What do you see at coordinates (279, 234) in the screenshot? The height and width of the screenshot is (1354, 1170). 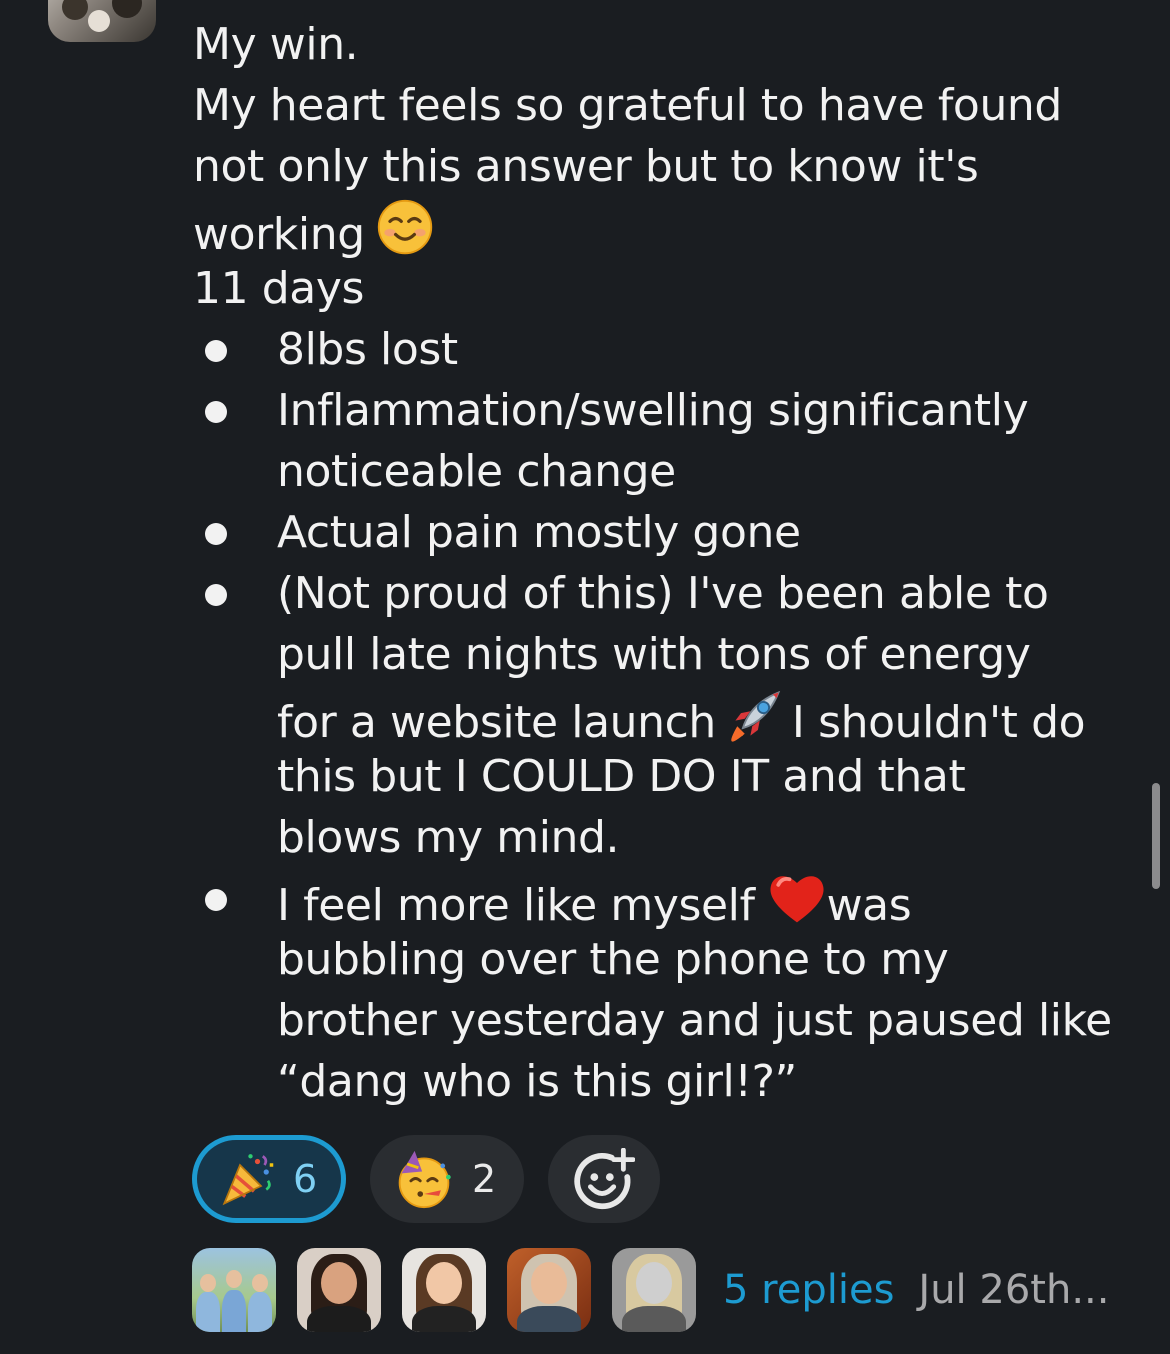 I see `message-line-text: working` at bounding box center [279, 234].